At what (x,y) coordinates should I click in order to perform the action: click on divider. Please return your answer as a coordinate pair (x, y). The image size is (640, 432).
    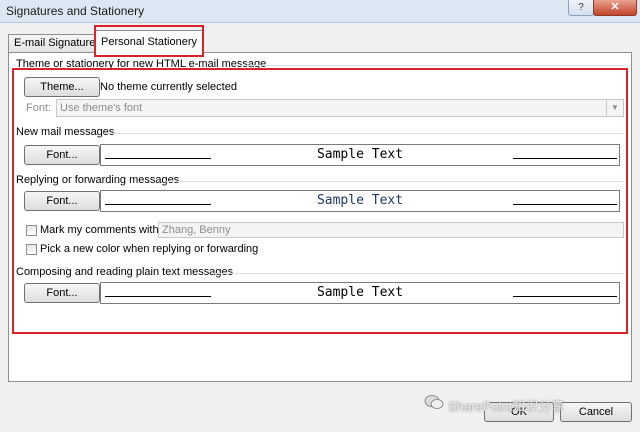
    Looking at the image, I should click on (432, 65).